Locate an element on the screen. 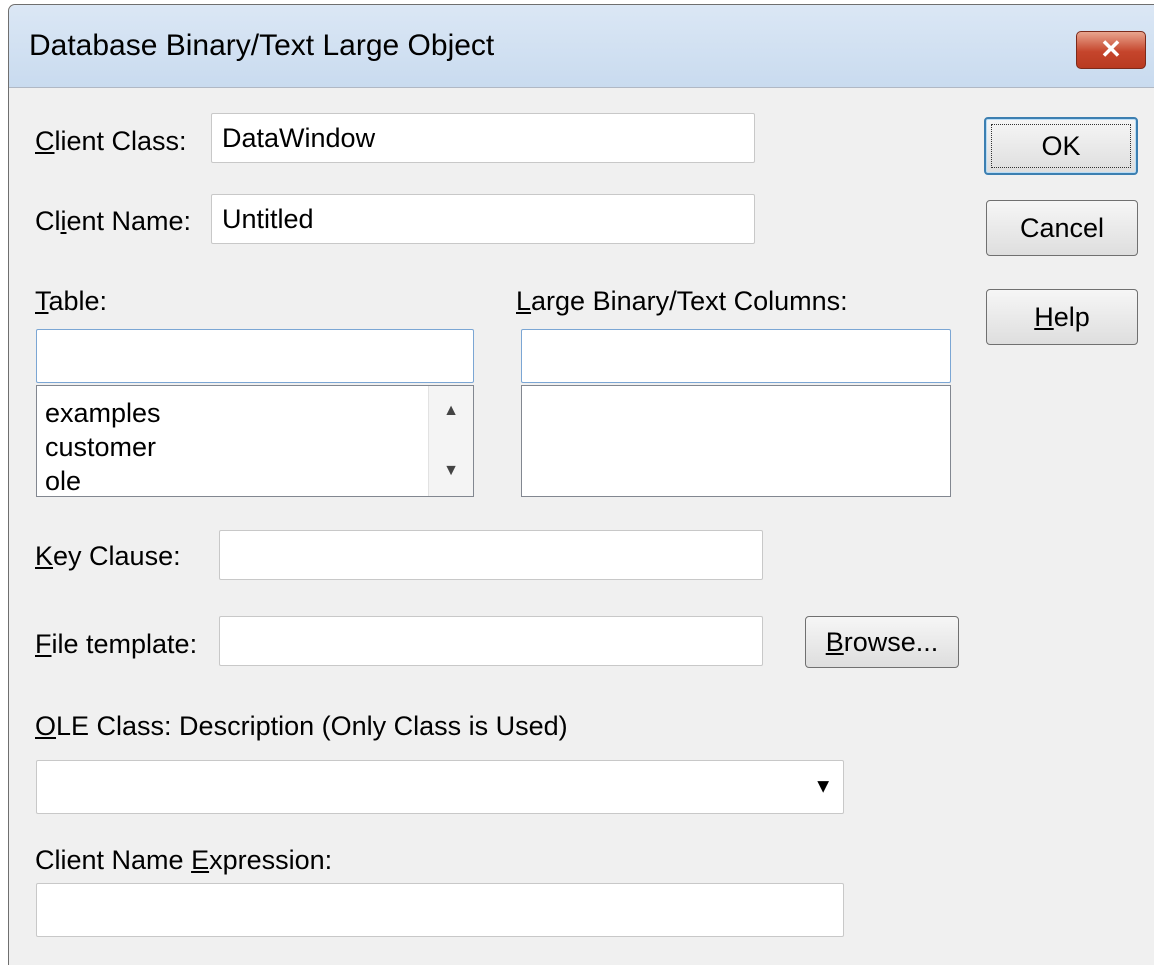  columns-listbox is located at coordinates (736, 441).